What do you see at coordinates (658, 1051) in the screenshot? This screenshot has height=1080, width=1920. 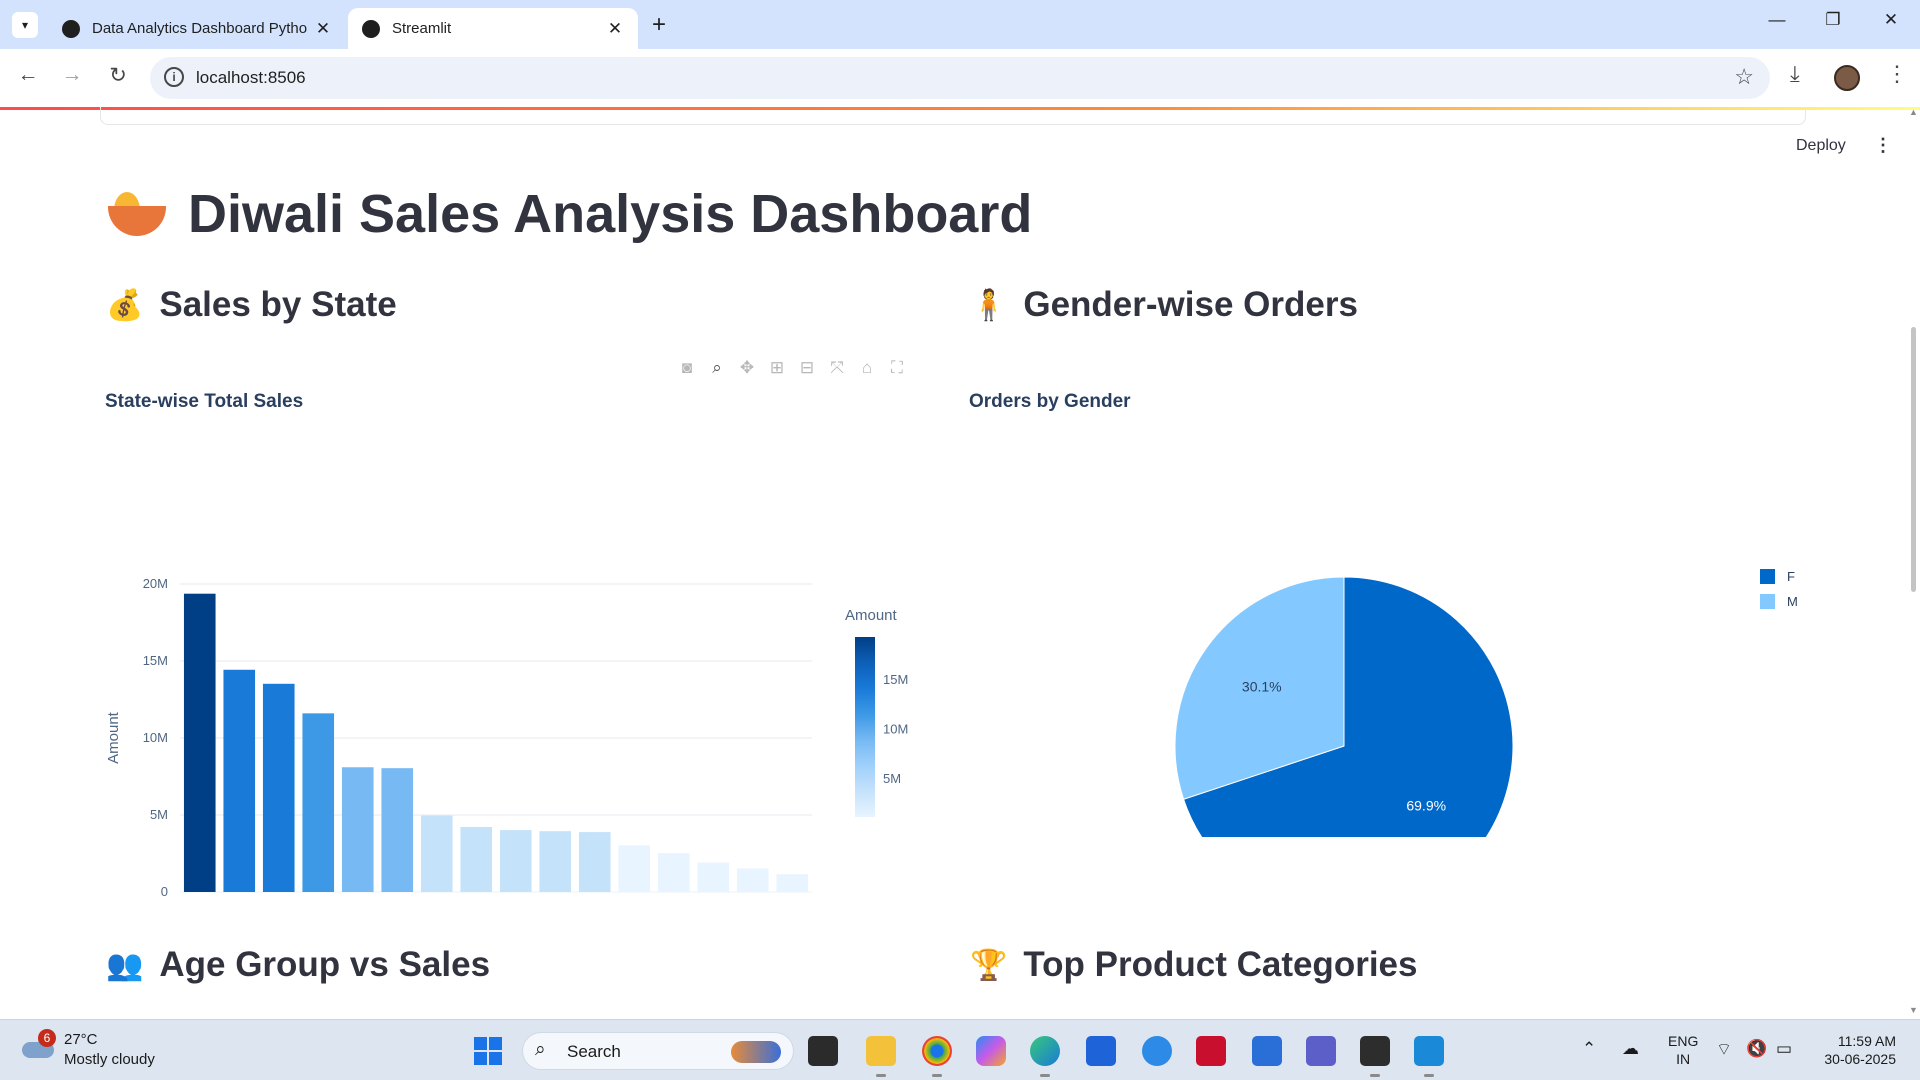 I see `taskbar-search: ⌕ Search` at bounding box center [658, 1051].